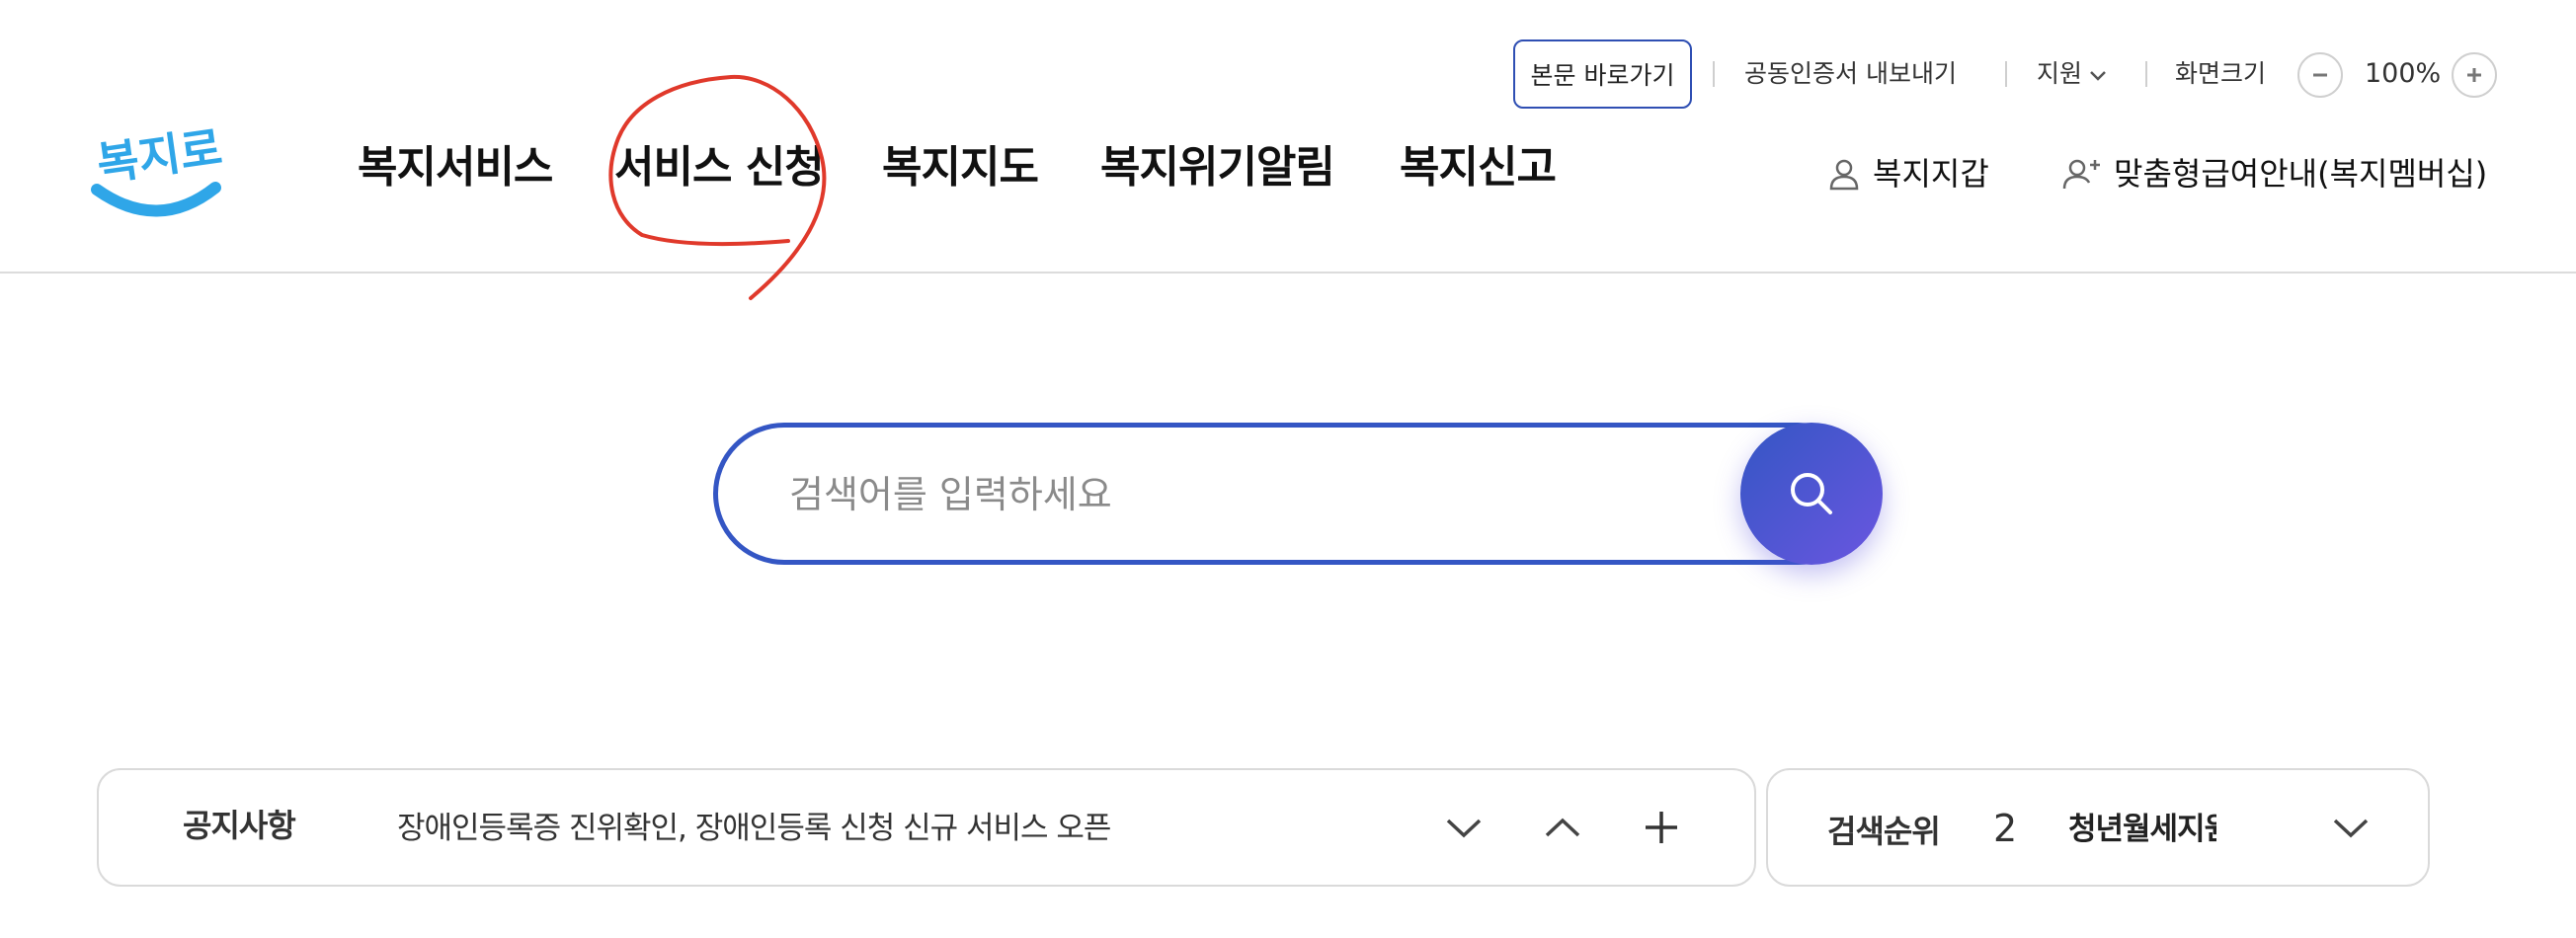  What do you see at coordinates (754, 828) in the screenshot?
I see `notice-text: 장애인등록증 진위확인, 장애인등록 신청 신규 서비스 오픈` at bounding box center [754, 828].